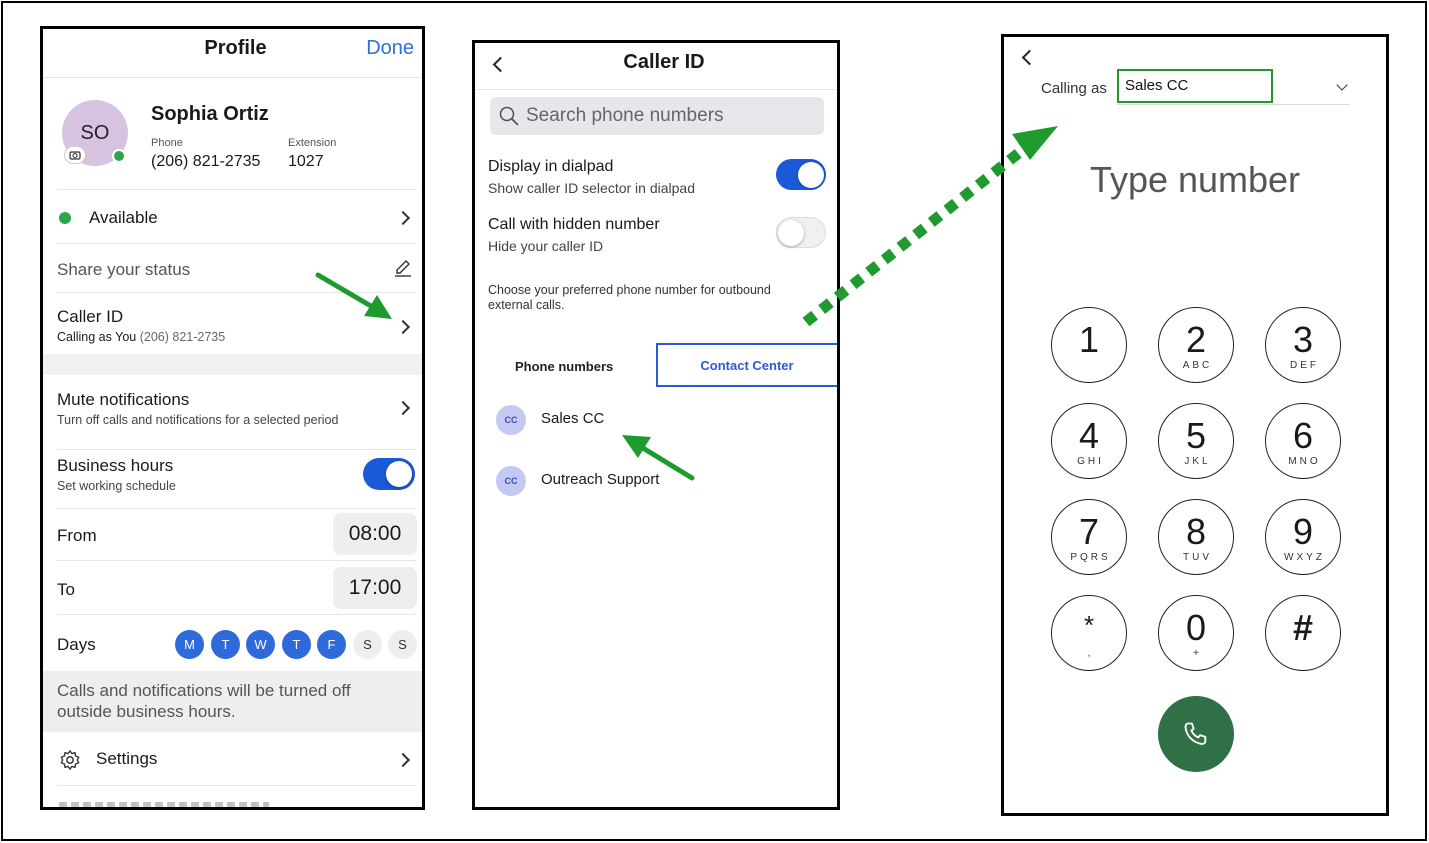 This screenshot has height=843, width=1429. I want to click on dotted-arrow-to-dialer, so click(930, 226).